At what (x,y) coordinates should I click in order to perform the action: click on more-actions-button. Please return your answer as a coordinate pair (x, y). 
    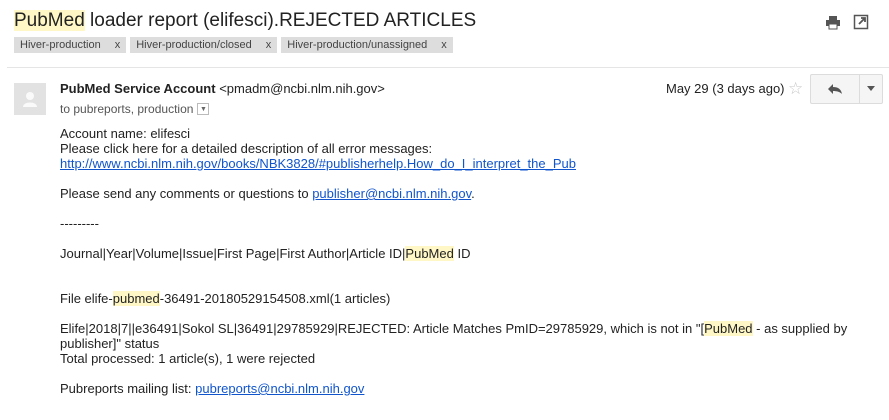
    Looking at the image, I should click on (871, 89).